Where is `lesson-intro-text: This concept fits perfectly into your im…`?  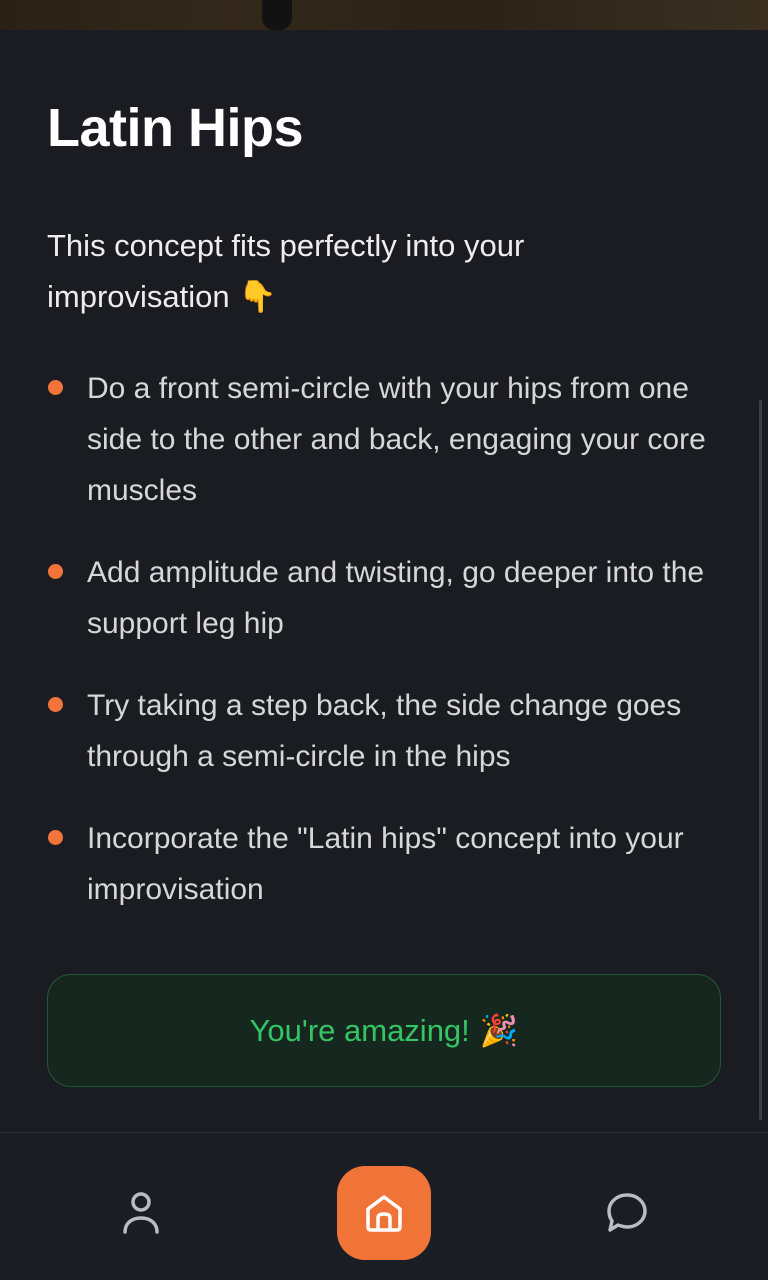
lesson-intro-text: This concept fits perfectly into your im… is located at coordinates (286, 271).